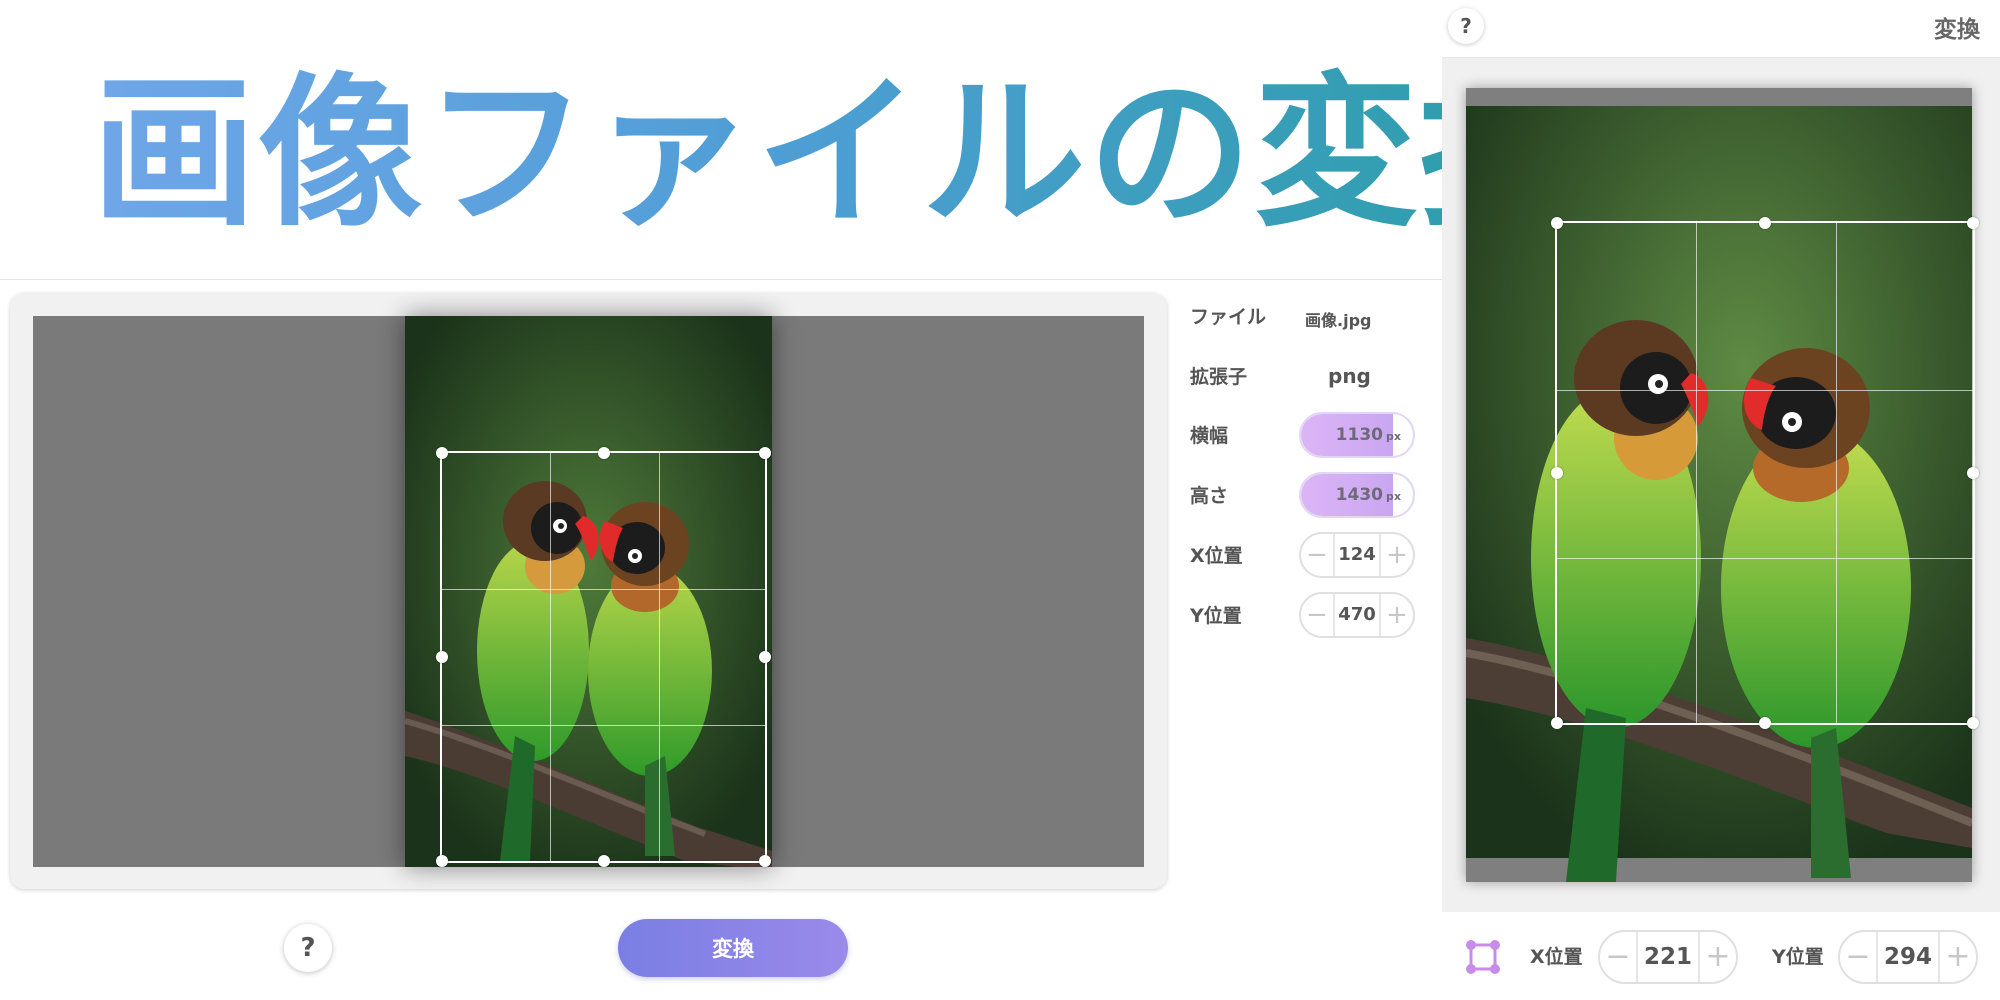 Image resolution: width=2000 pixels, height=1000 pixels. I want to click on height-value: 1430, so click(1359, 495).